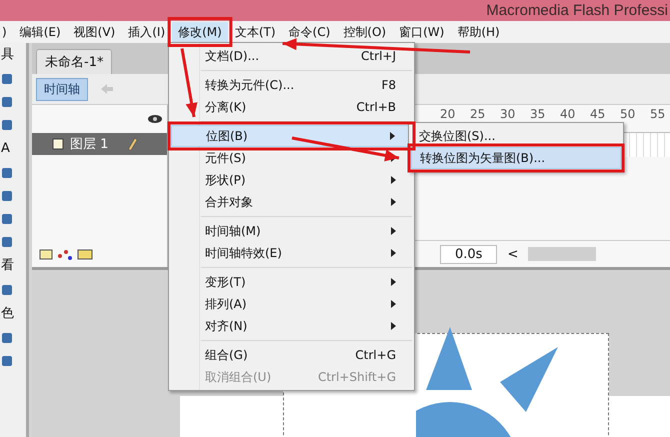 The width and height of the screenshot is (670, 437). Describe the element at coordinates (7, 55) in the screenshot. I see `tool-label: 具` at that location.